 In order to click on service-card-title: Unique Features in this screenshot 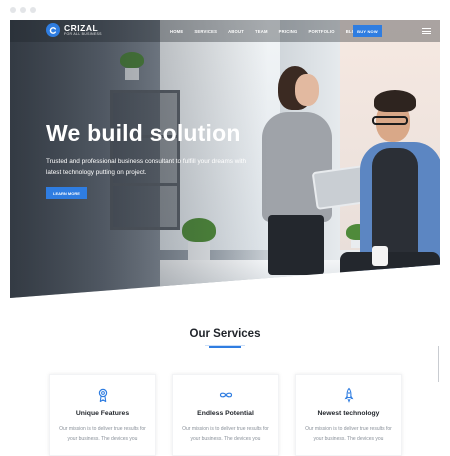, I will do `click(102, 413)`.